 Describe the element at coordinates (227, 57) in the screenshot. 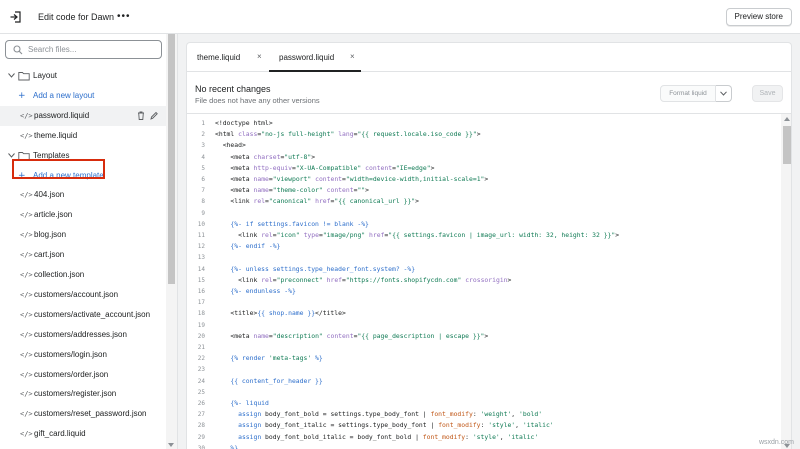

I see `tab-theme-liquid: theme.liquid ×` at that location.